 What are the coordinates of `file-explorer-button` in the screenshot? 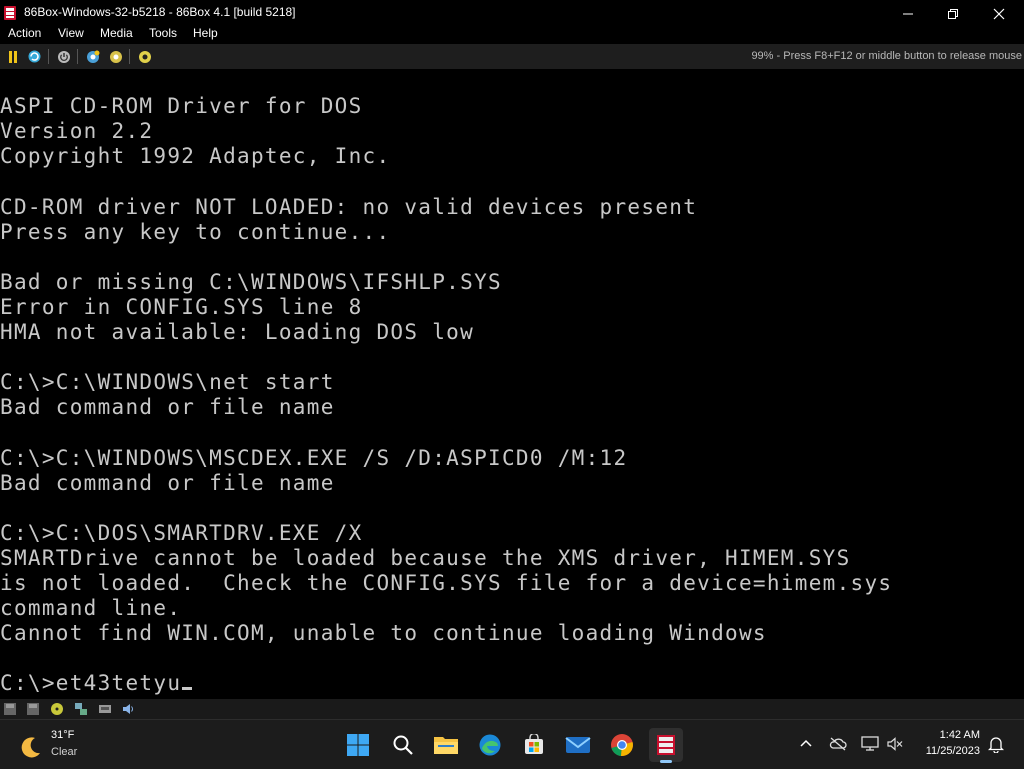 It's located at (446, 745).